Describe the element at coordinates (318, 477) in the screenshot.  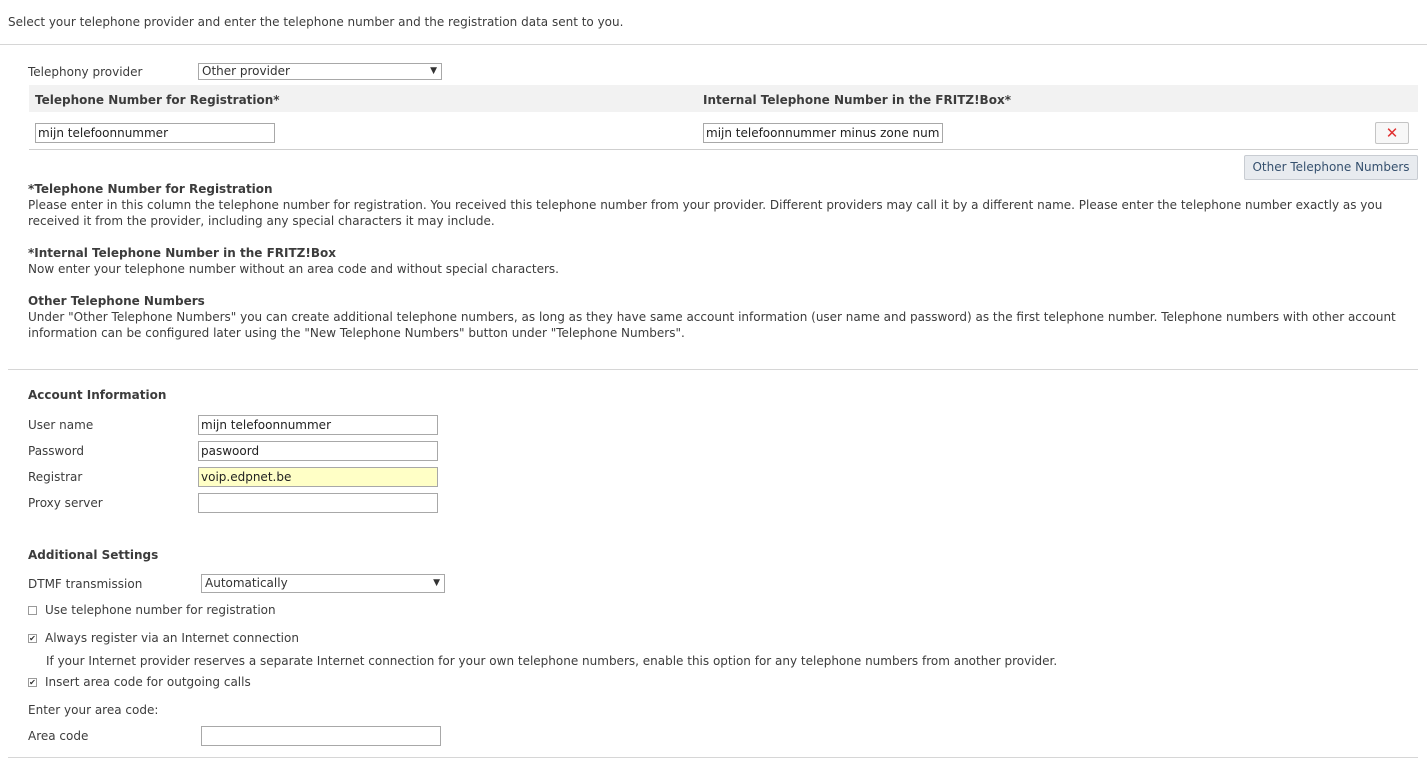
I see `registrar-input` at that location.